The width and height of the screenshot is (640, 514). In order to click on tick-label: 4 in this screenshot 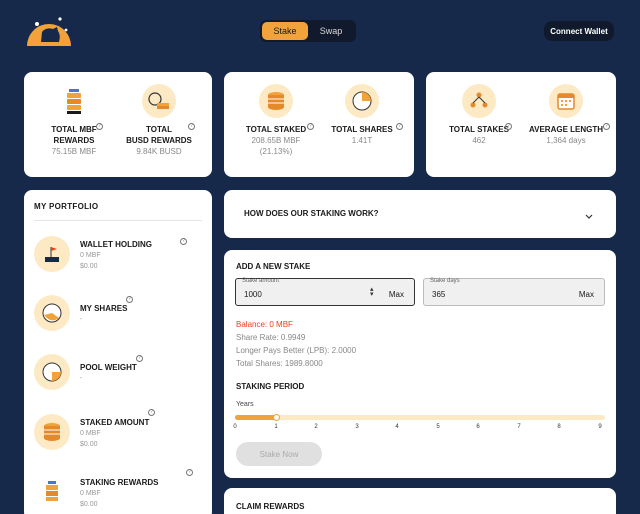, I will do `click(397, 427)`.